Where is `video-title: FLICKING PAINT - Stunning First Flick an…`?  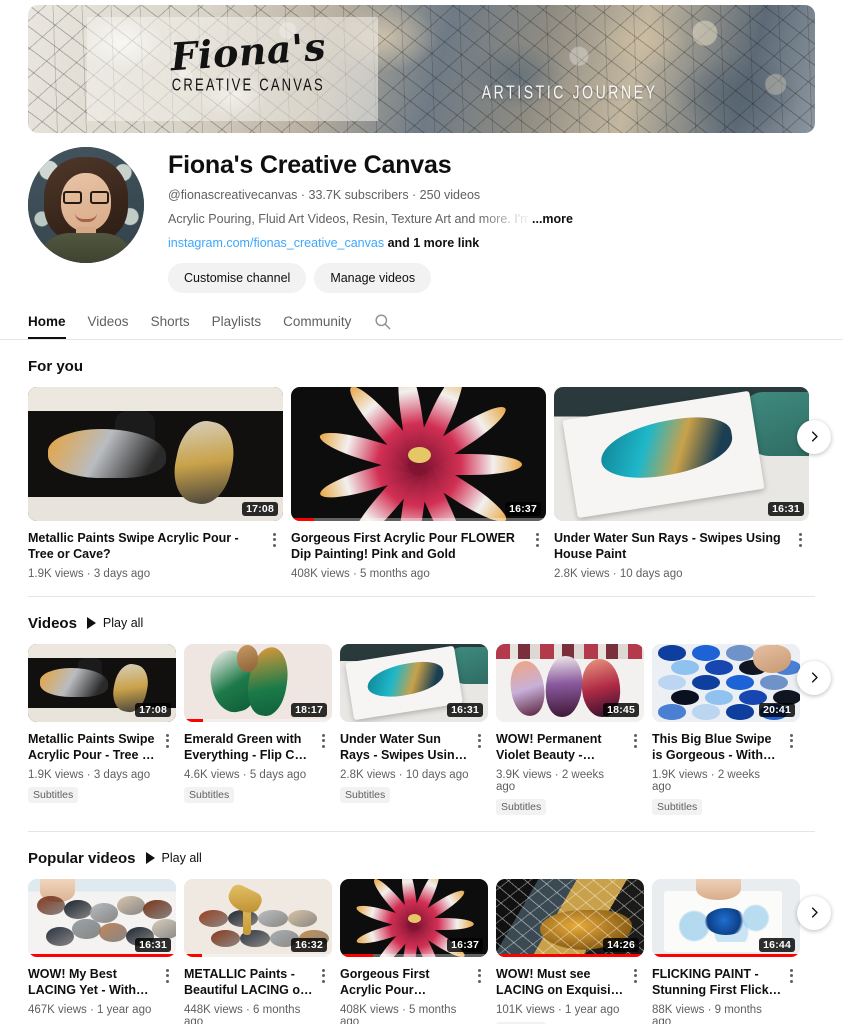 video-title: FLICKING PAINT - Stunning First Flick an… is located at coordinates (717, 982).